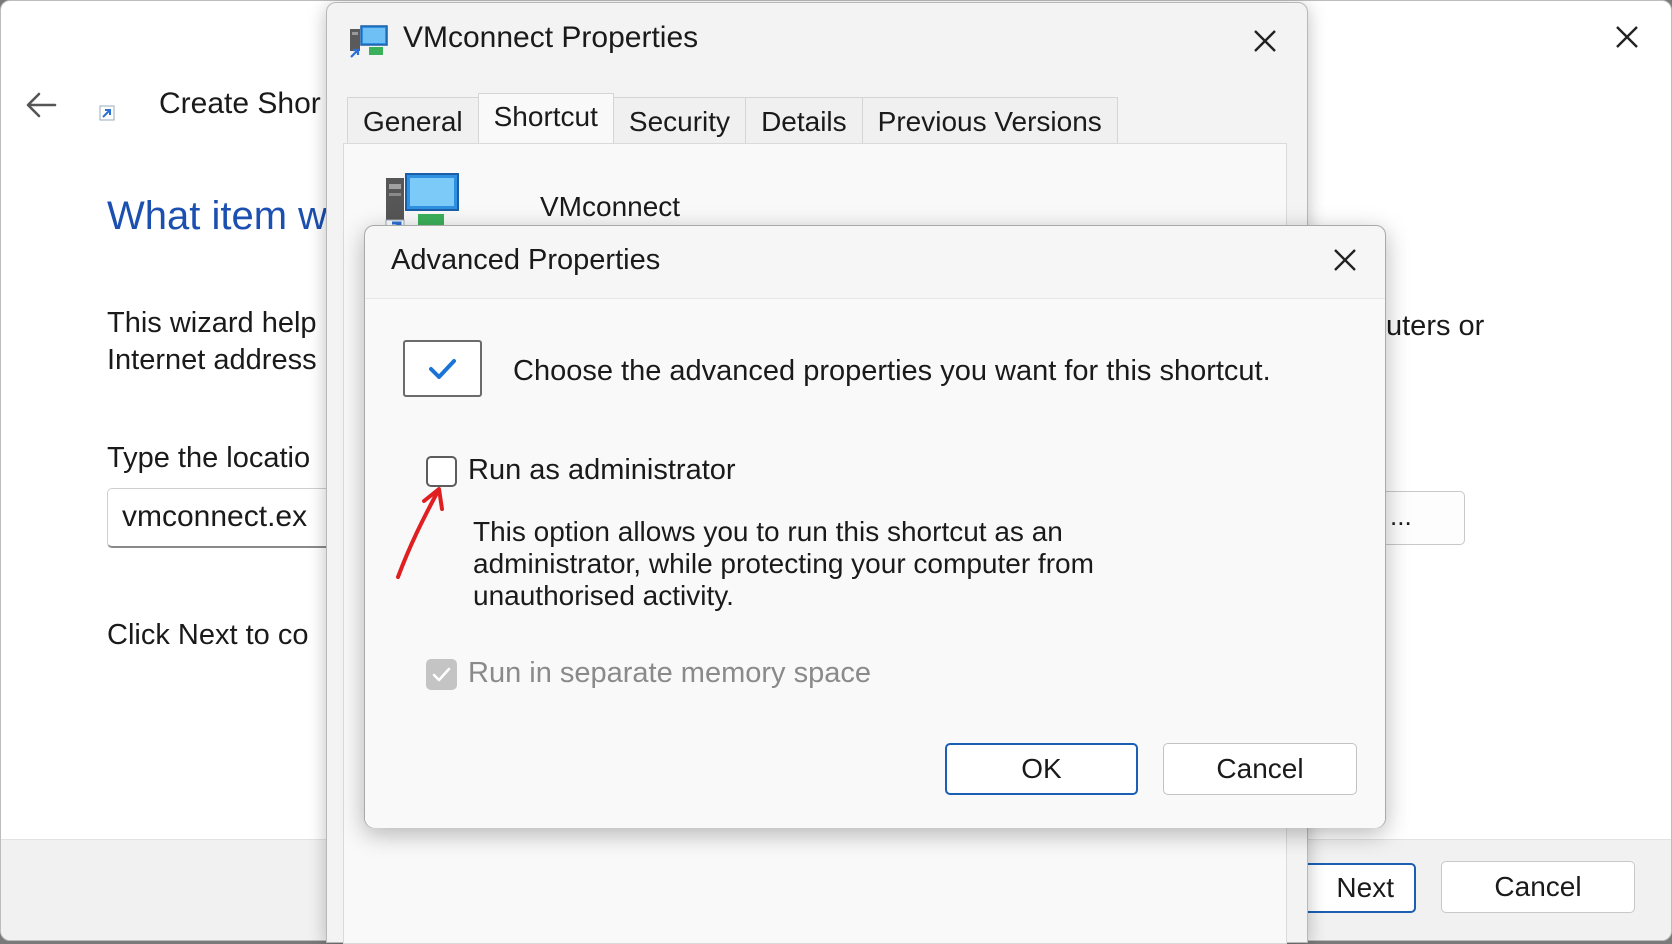  Describe the element at coordinates (1435, 326) in the screenshot. I see `wizard-description-right: uters or` at that location.